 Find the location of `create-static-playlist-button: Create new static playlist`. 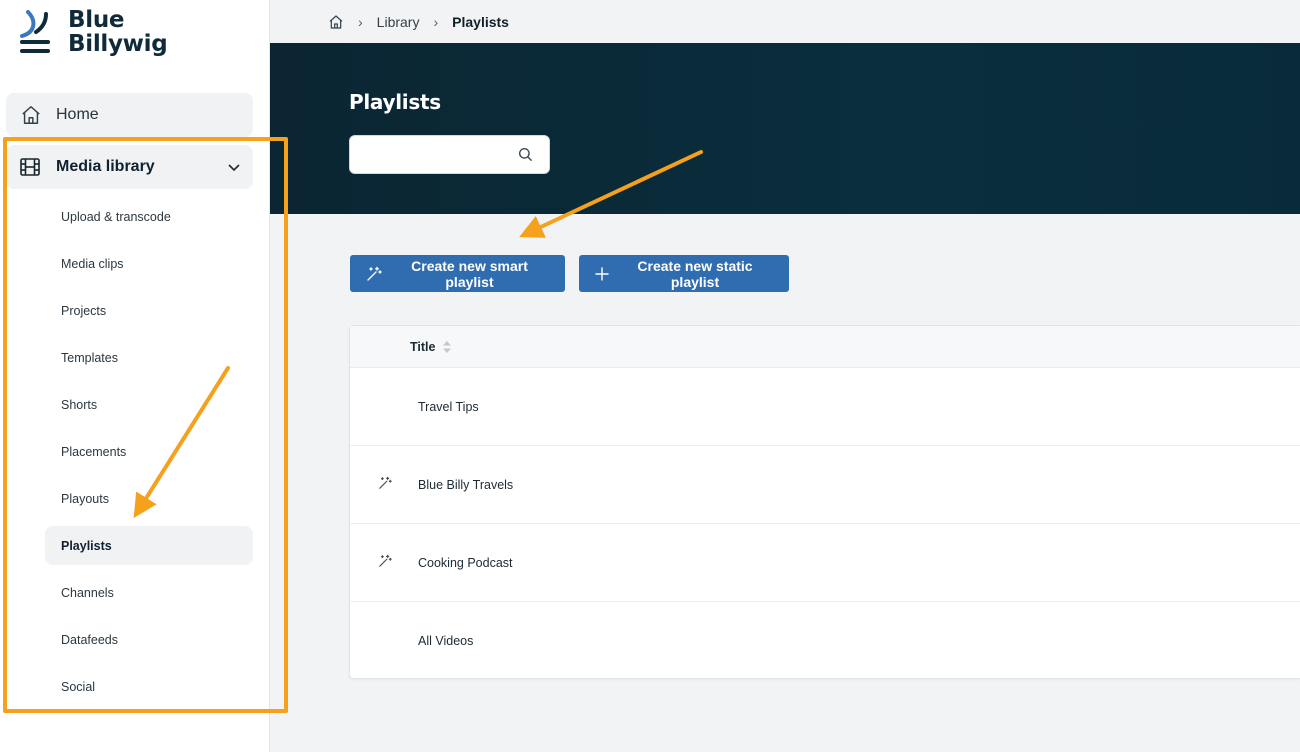

create-static-playlist-button: Create new static playlist is located at coordinates (684, 273).